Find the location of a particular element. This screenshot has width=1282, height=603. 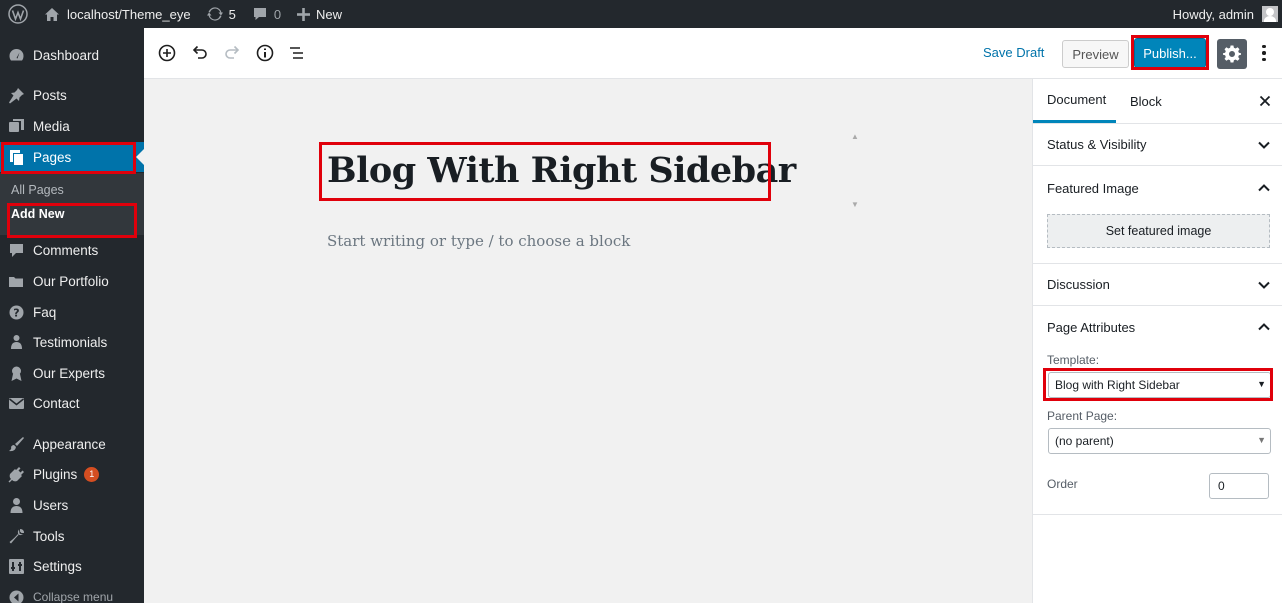

add-block-button is located at coordinates (167, 53).